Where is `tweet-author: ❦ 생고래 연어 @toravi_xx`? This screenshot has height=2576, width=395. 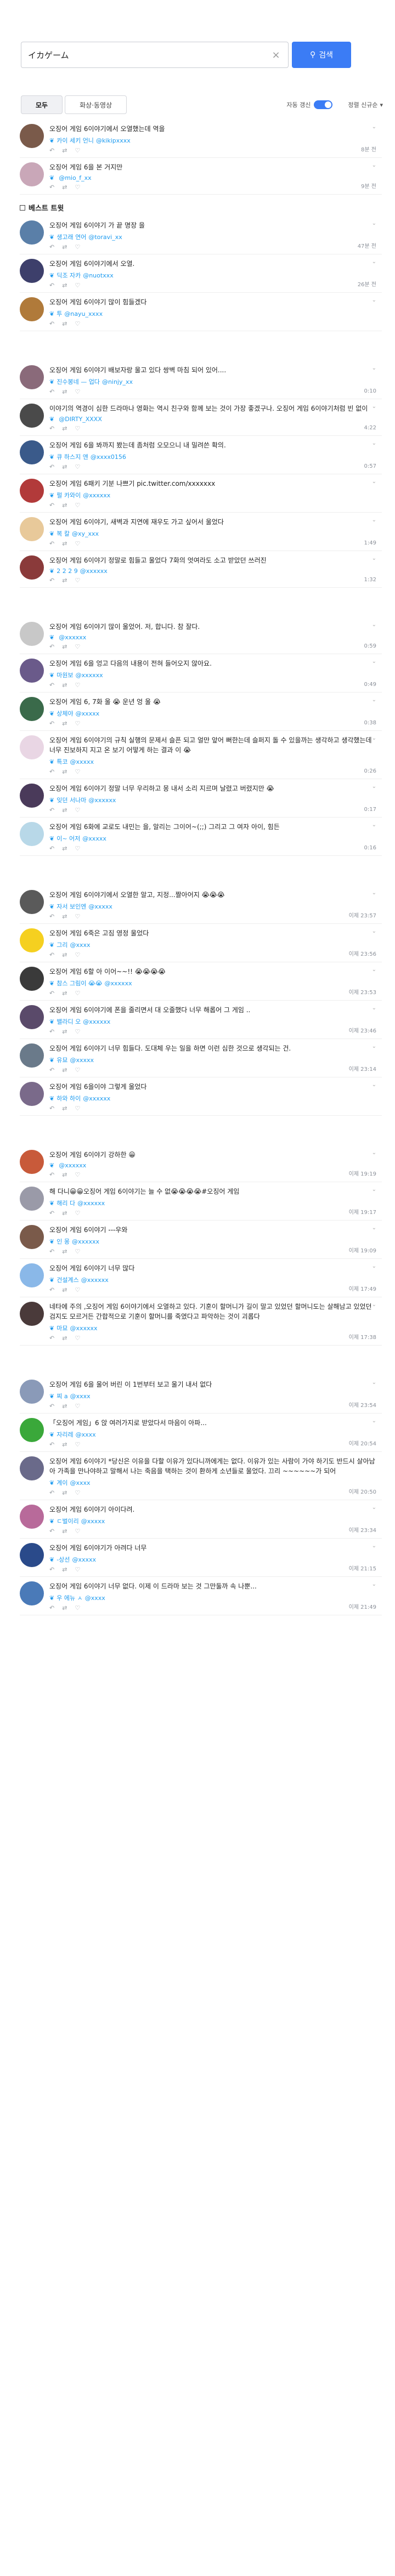
tweet-author: ❦ 생고래 연어 @toravi_xx is located at coordinates (213, 236).